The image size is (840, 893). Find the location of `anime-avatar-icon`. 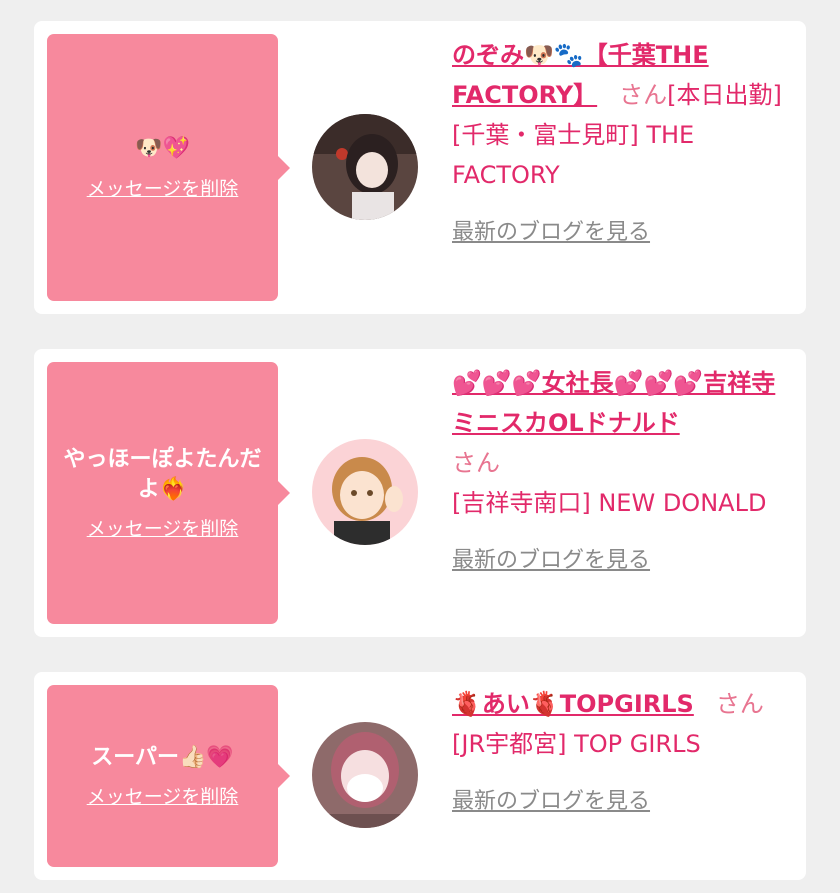

anime-avatar-icon is located at coordinates (365, 492).